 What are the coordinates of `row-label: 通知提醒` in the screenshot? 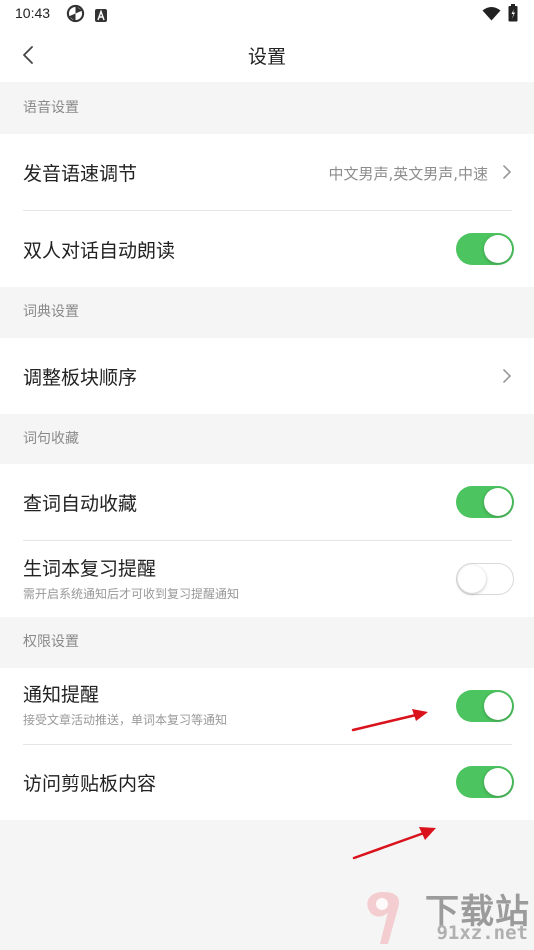 It's located at (61, 695).